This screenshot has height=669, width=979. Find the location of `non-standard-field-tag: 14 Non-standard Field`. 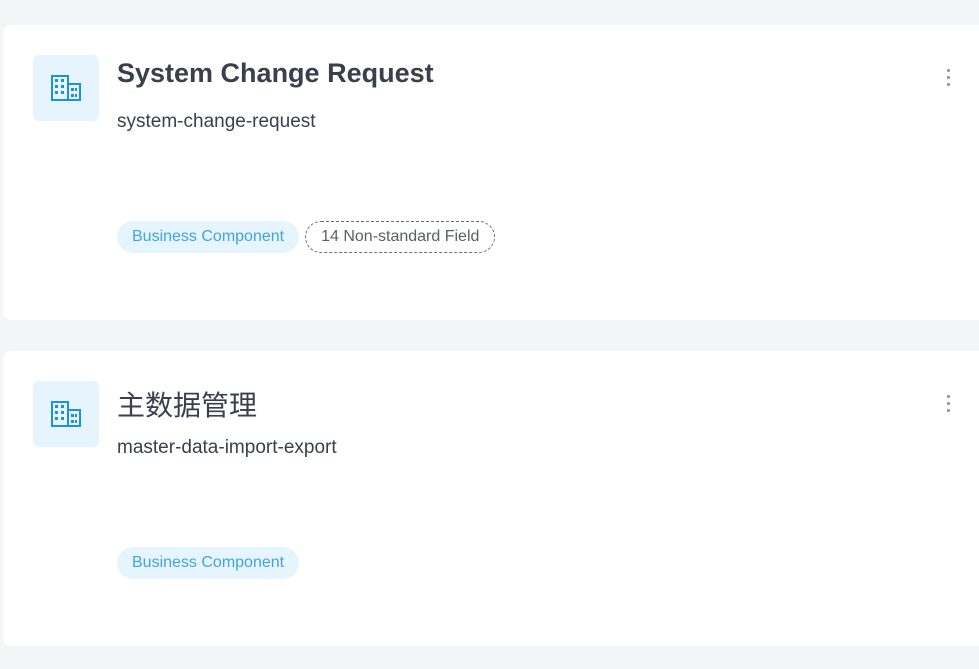

non-standard-field-tag: 14 Non-standard Field is located at coordinates (400, 237).